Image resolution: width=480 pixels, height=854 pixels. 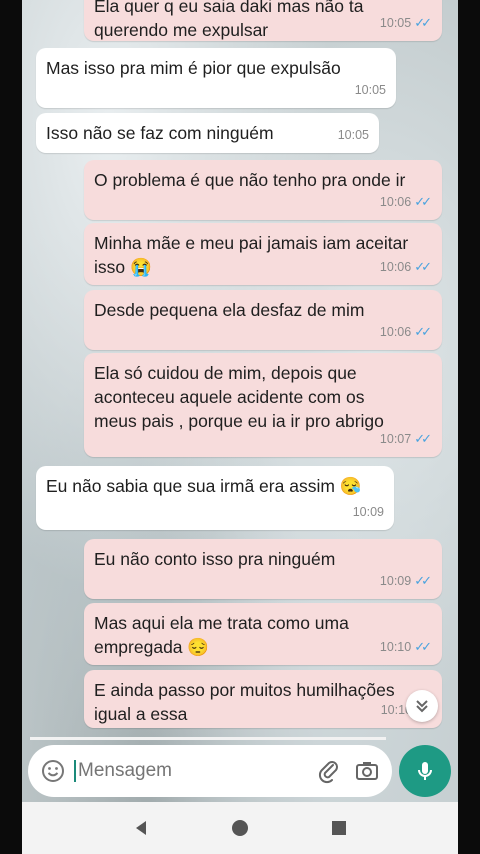 I want to click on message-text: O problema é que não tenho pra onde ir, so click(x=250, y=180).